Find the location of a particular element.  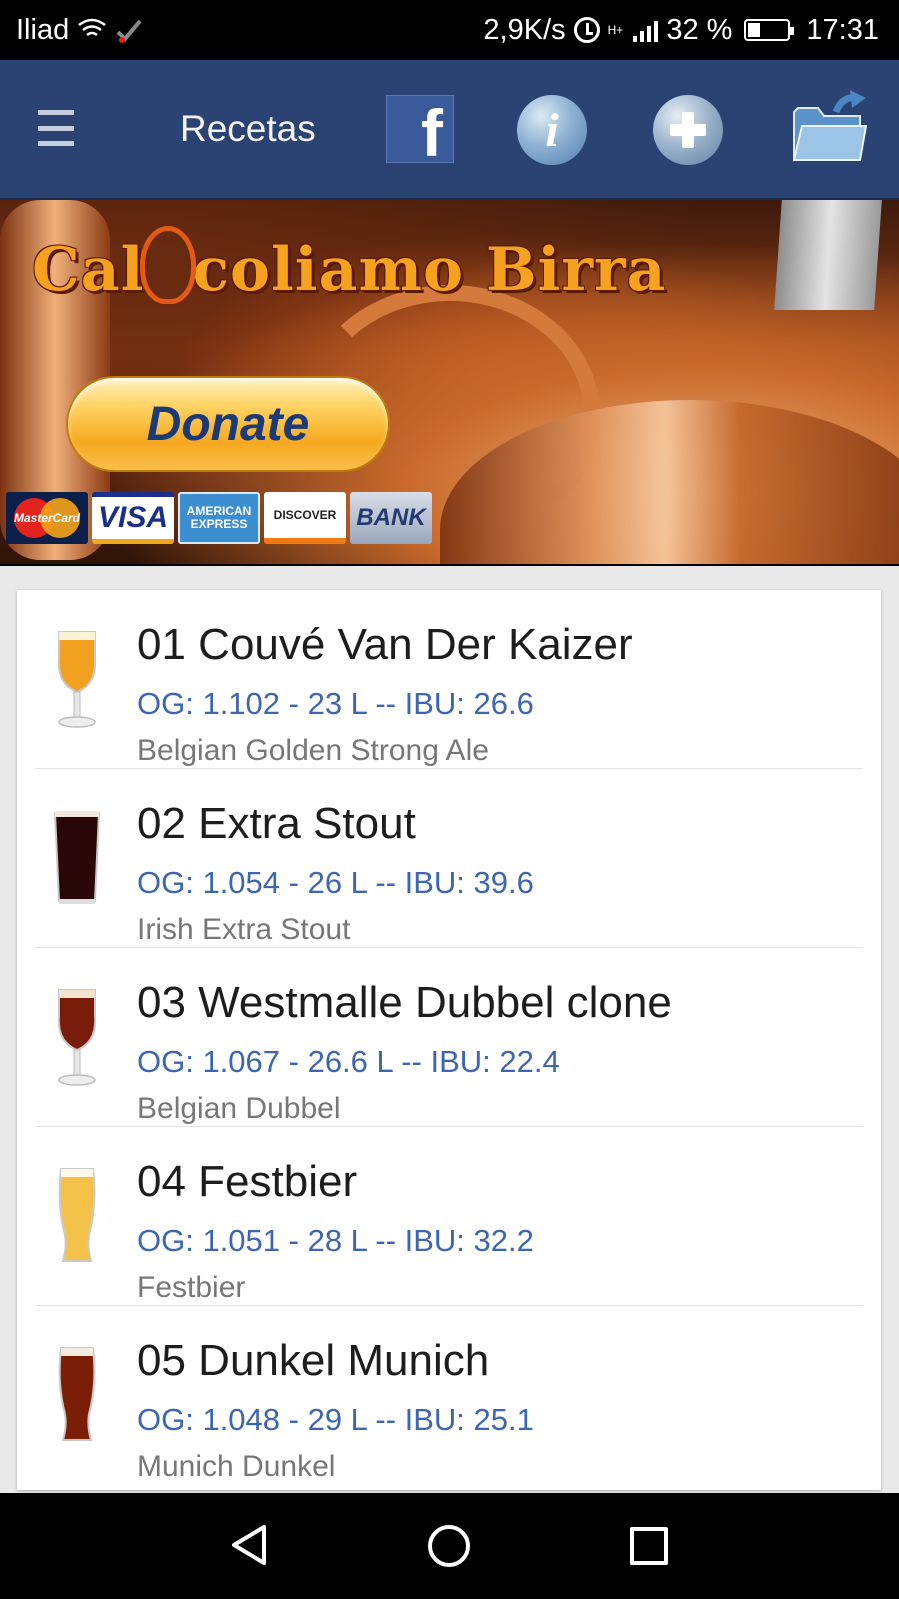

donate-button: Donate is located at coordinates (228, 424).